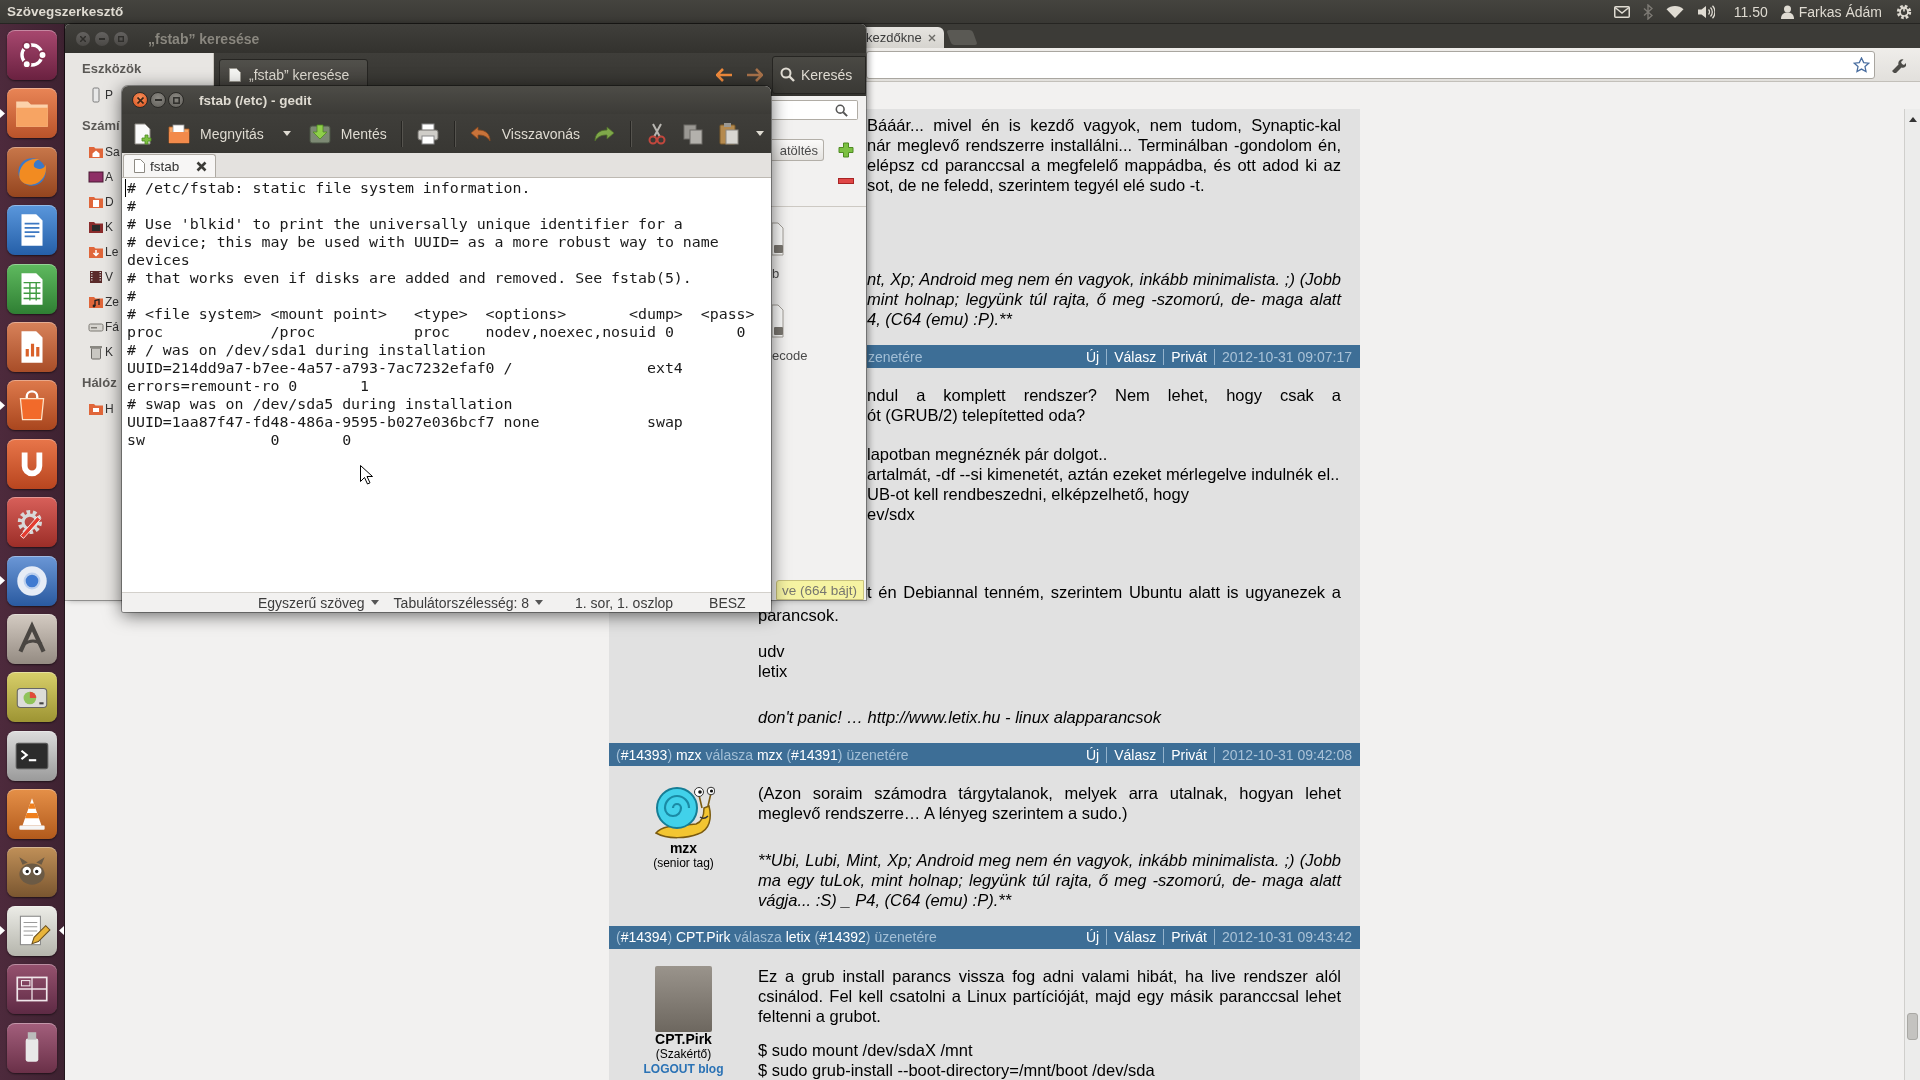  Describe the element at coordinates (158, 100) in the screenshot. I see `minimize-button` at that location.